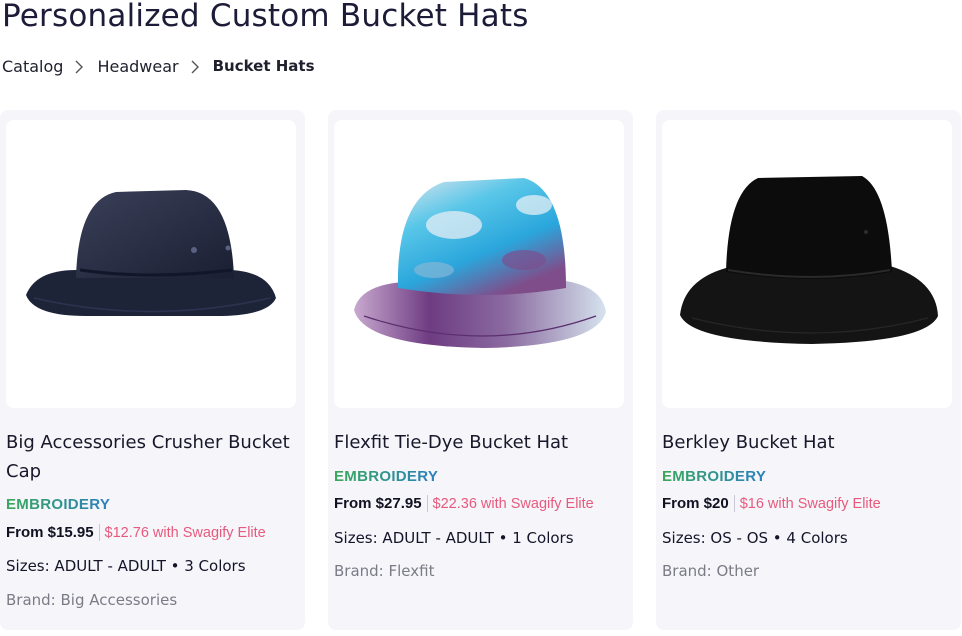 This screenshot has height=636, width=962. I want to click on brand-info: Brand: Big Accessories, so click(92, 600).